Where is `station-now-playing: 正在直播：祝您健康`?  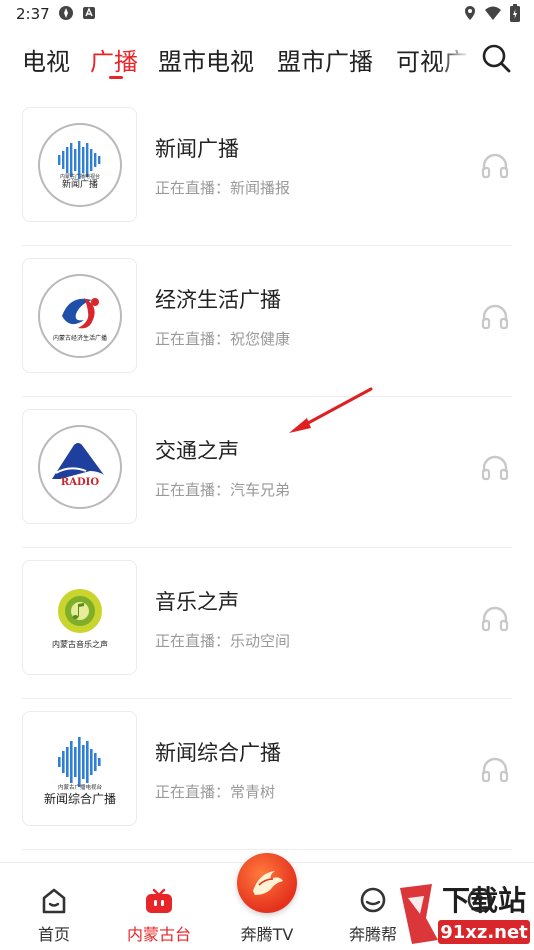
station-now-playing: 正在直播：祝您健康 is located at coordinates (223, 339).